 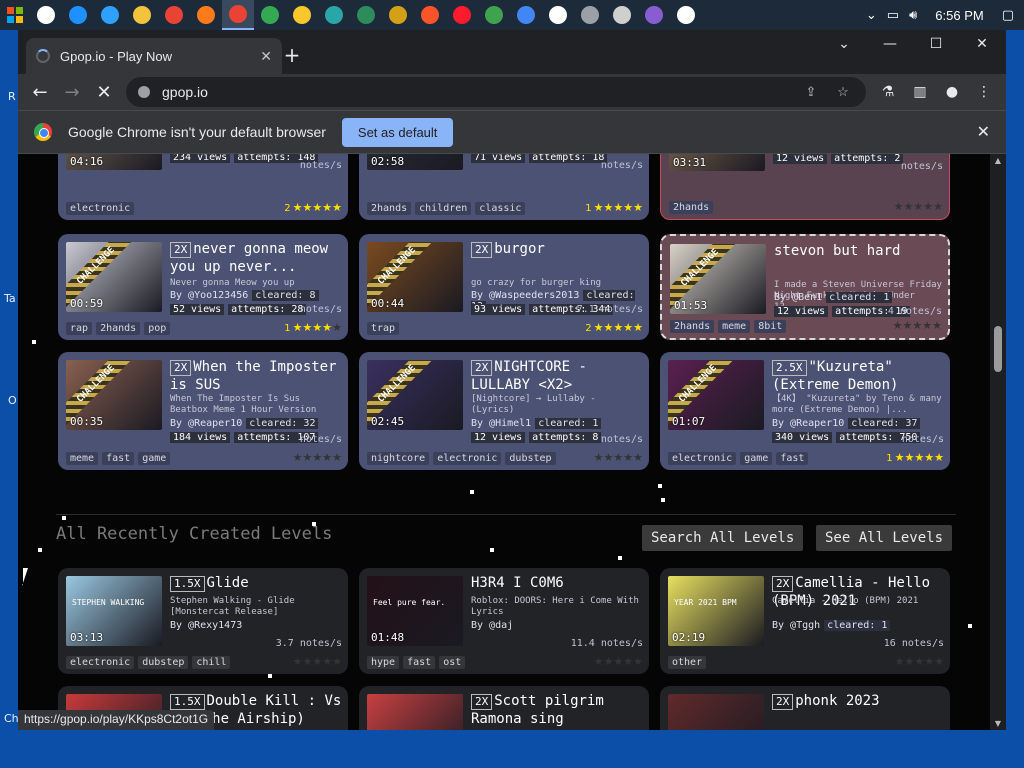 I want to click on see-all-levels-button: See All Levels, so click(x=884, y=538).